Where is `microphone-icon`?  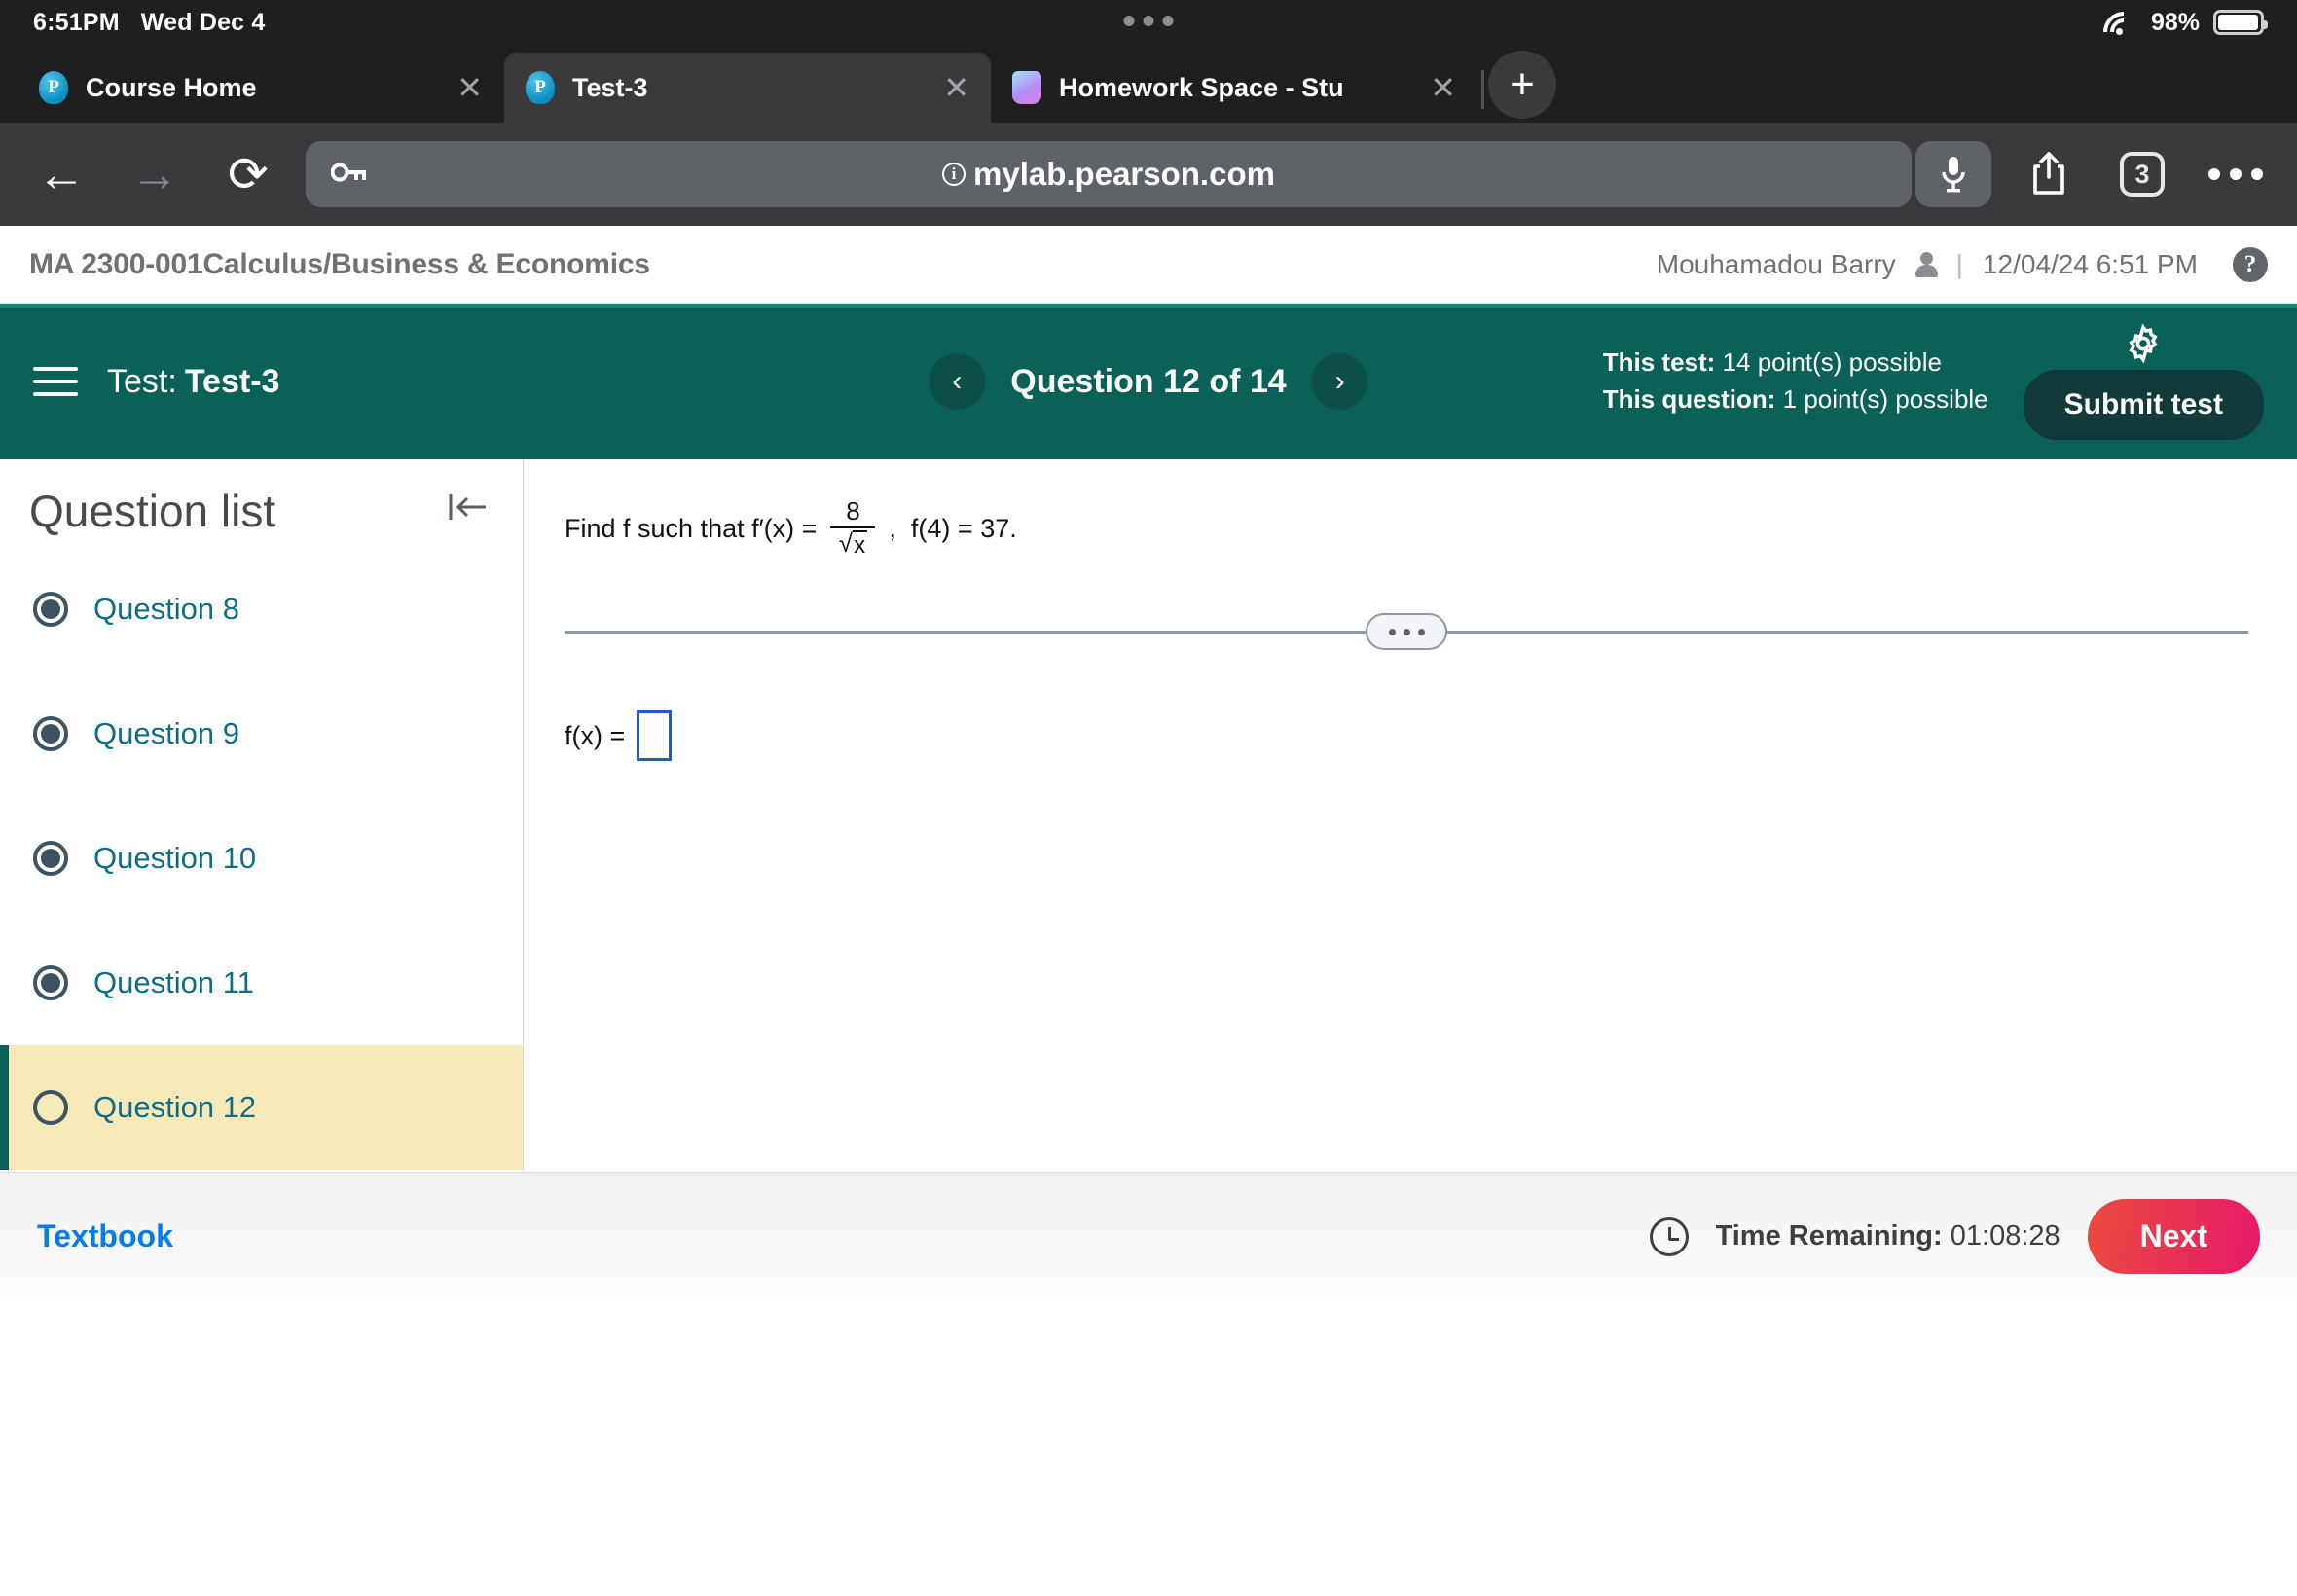
microphone-icon is located at coordinates (1953, 174).